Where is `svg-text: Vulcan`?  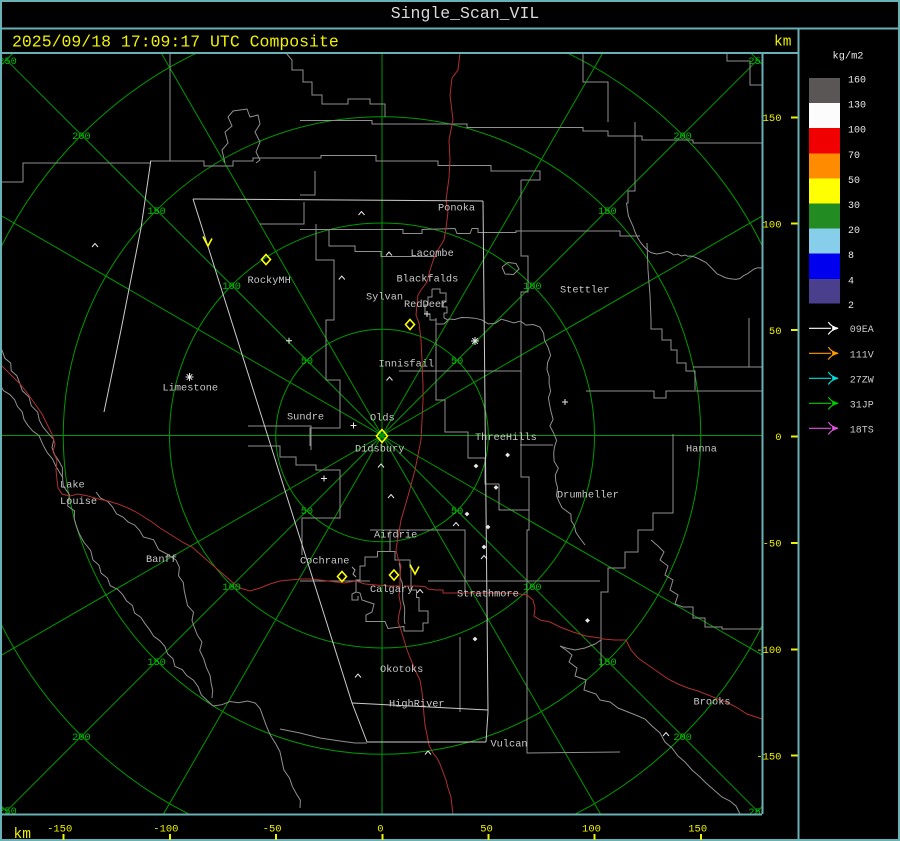 svg-text: Vulcan is located at coordinates (509, 745).